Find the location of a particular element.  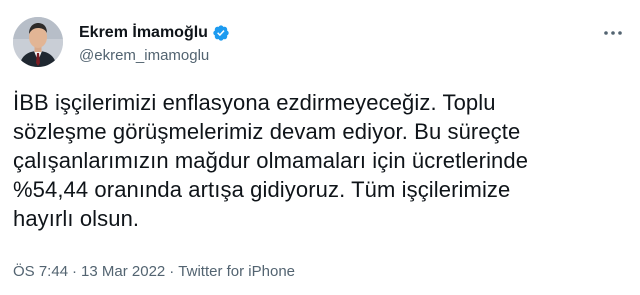

tweet-time: ÖS 7:44 is located at coordinates (40, 271).